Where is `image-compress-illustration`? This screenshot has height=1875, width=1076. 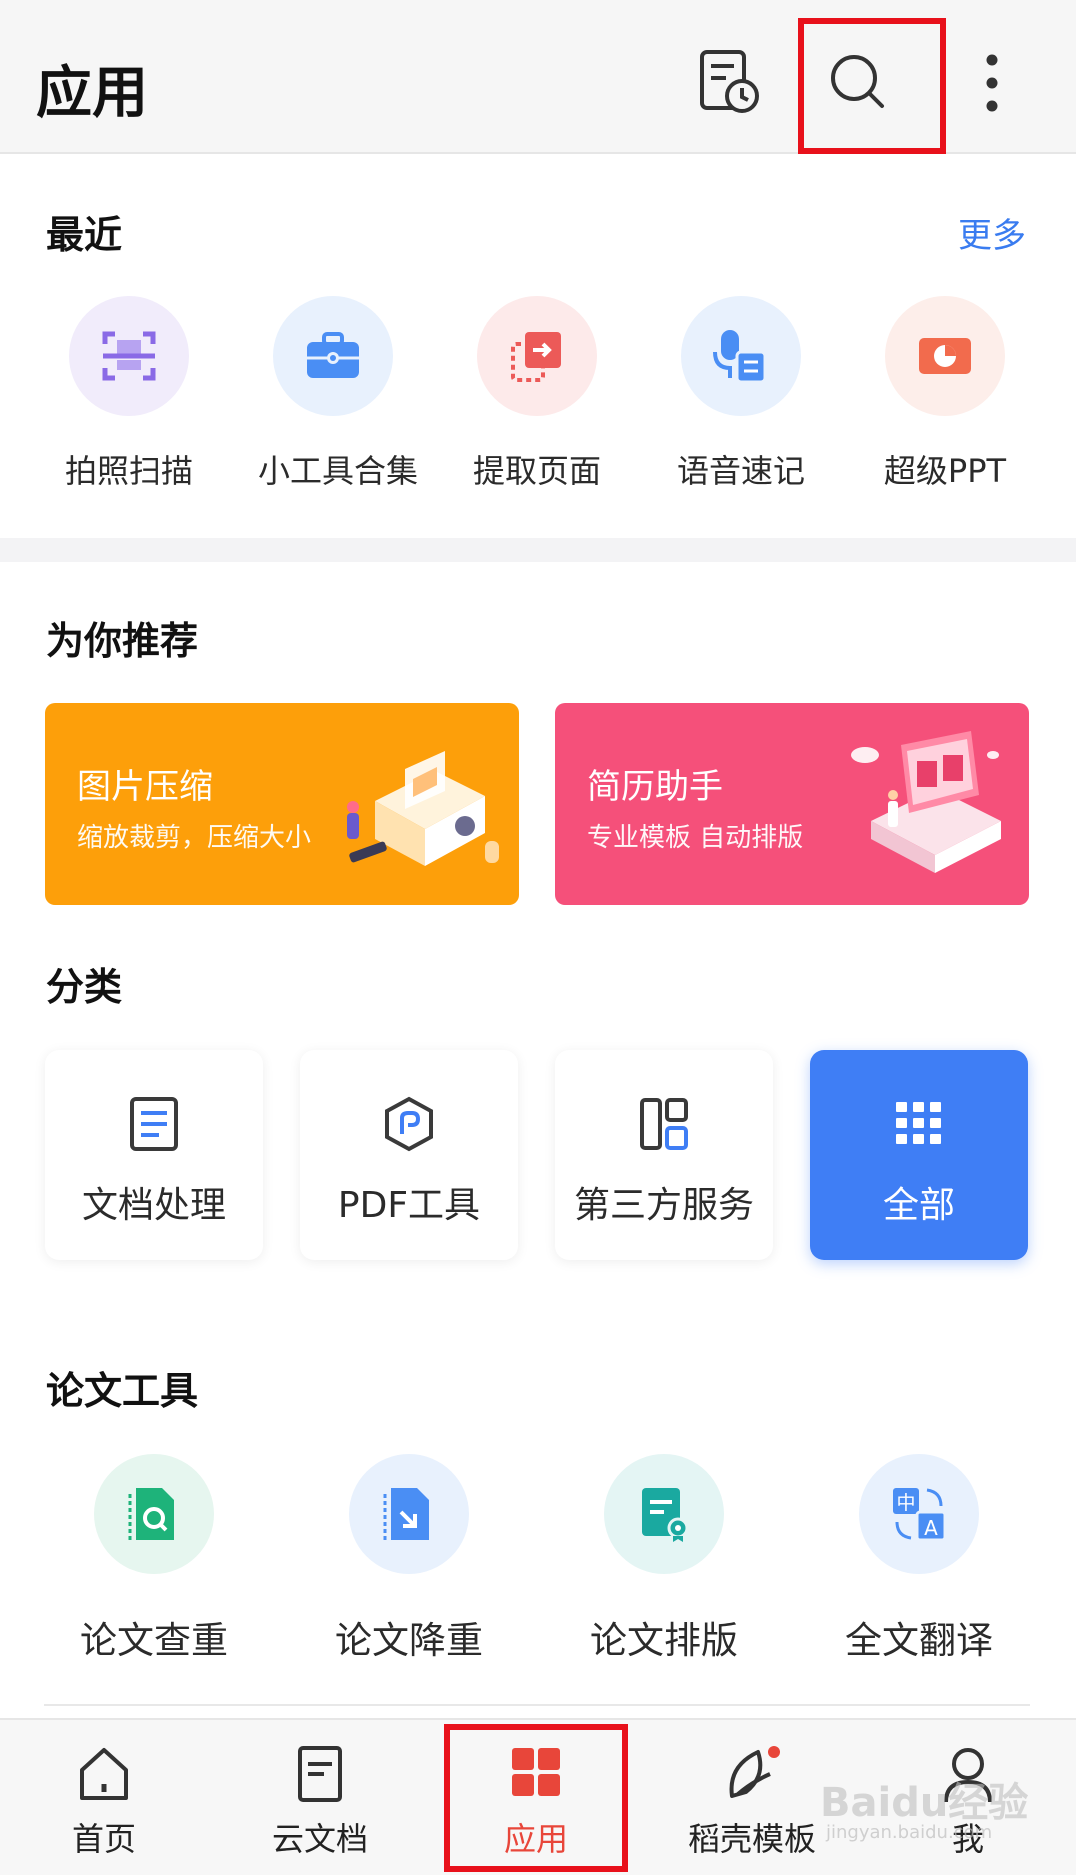 image-compress-illustration is located at coordinates (423, 808).